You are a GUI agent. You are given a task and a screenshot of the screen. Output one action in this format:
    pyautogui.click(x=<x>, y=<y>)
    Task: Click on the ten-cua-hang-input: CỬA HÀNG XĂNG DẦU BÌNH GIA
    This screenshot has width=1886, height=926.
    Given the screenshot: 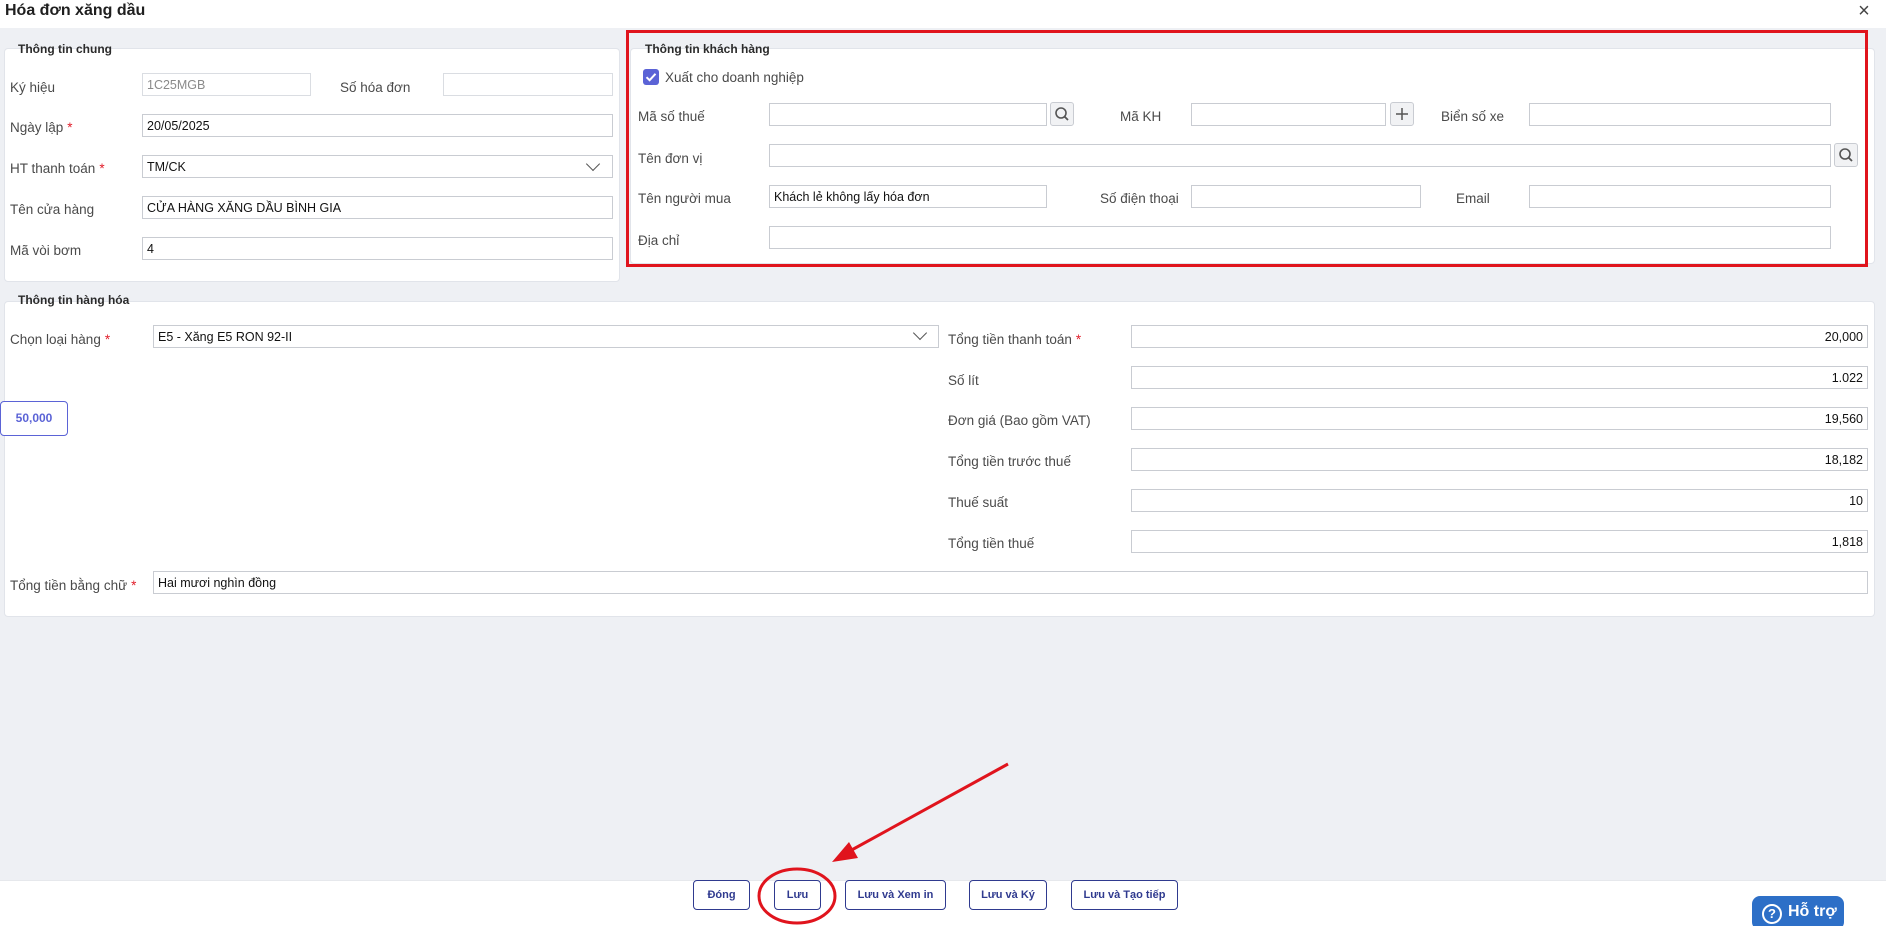 What is the action you would take?
    pyautogui.click(x=377, y=207)
    